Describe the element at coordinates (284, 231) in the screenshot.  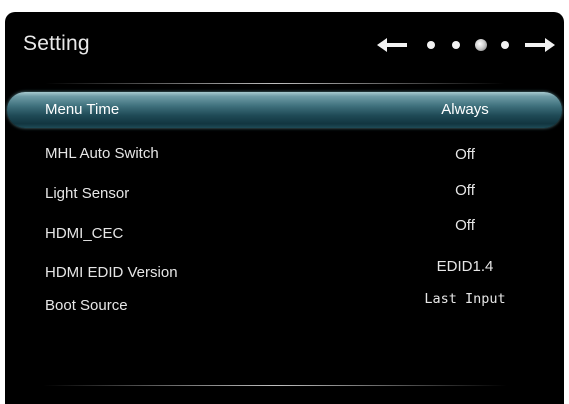
I see `setting-row-hdmi-cec: HDMI_CEC Off` at that location.